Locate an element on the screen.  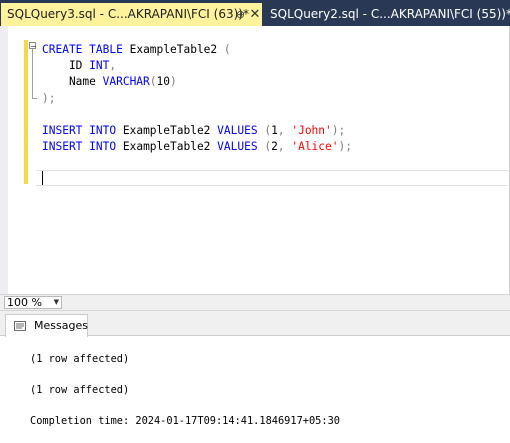
sql-text: 1 is located at coordinates (274, 130).